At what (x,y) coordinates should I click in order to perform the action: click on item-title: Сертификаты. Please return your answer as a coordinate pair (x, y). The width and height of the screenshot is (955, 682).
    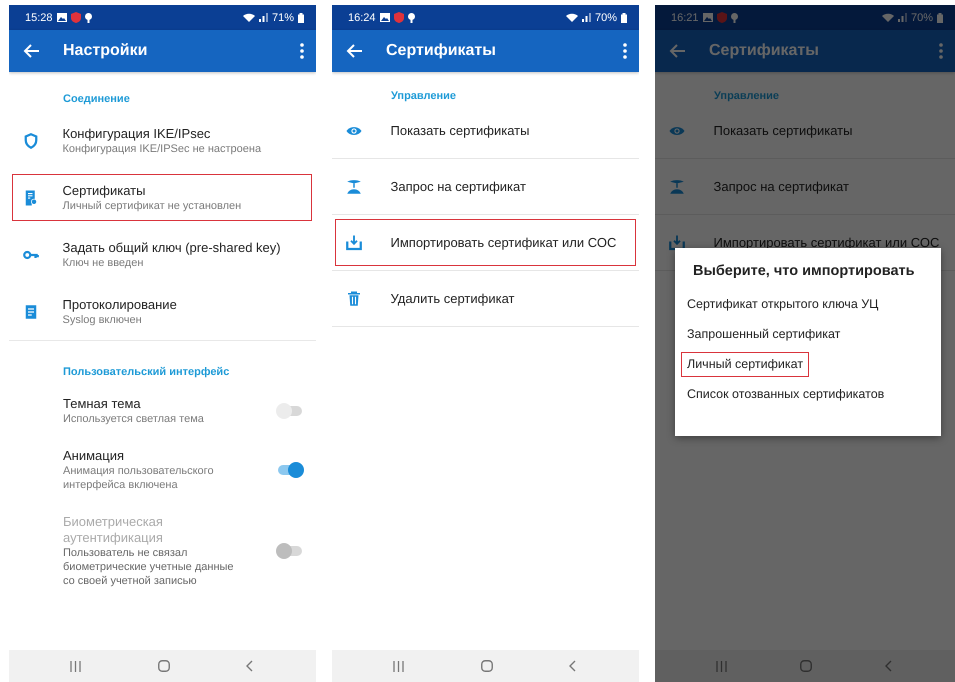
    Looking at the image, I should click on (104, 190).